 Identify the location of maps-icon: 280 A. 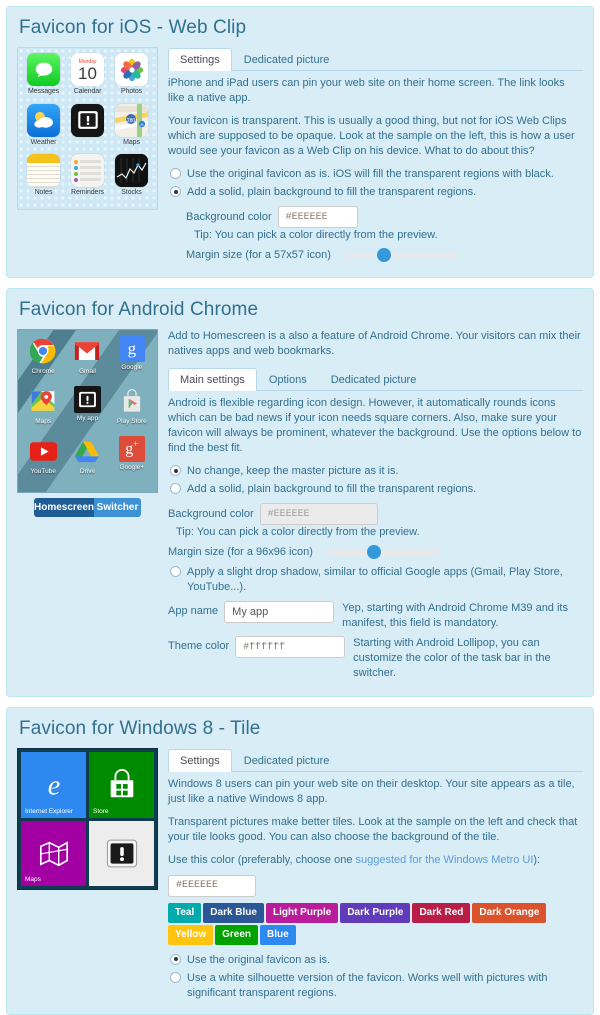
(131, 120).